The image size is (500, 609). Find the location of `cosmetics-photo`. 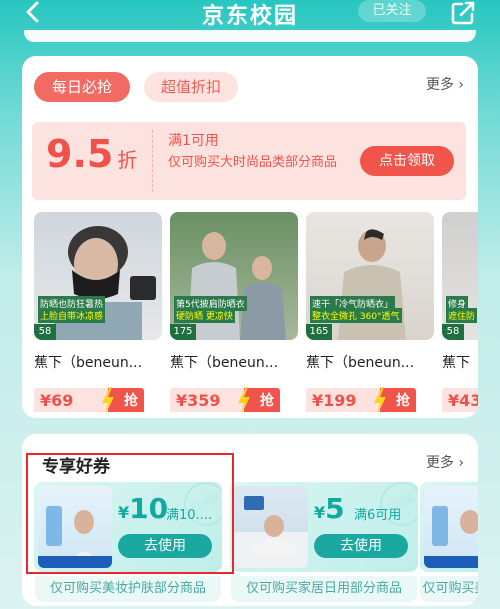

cosmetics-photo is located at coordinates (451, 537).